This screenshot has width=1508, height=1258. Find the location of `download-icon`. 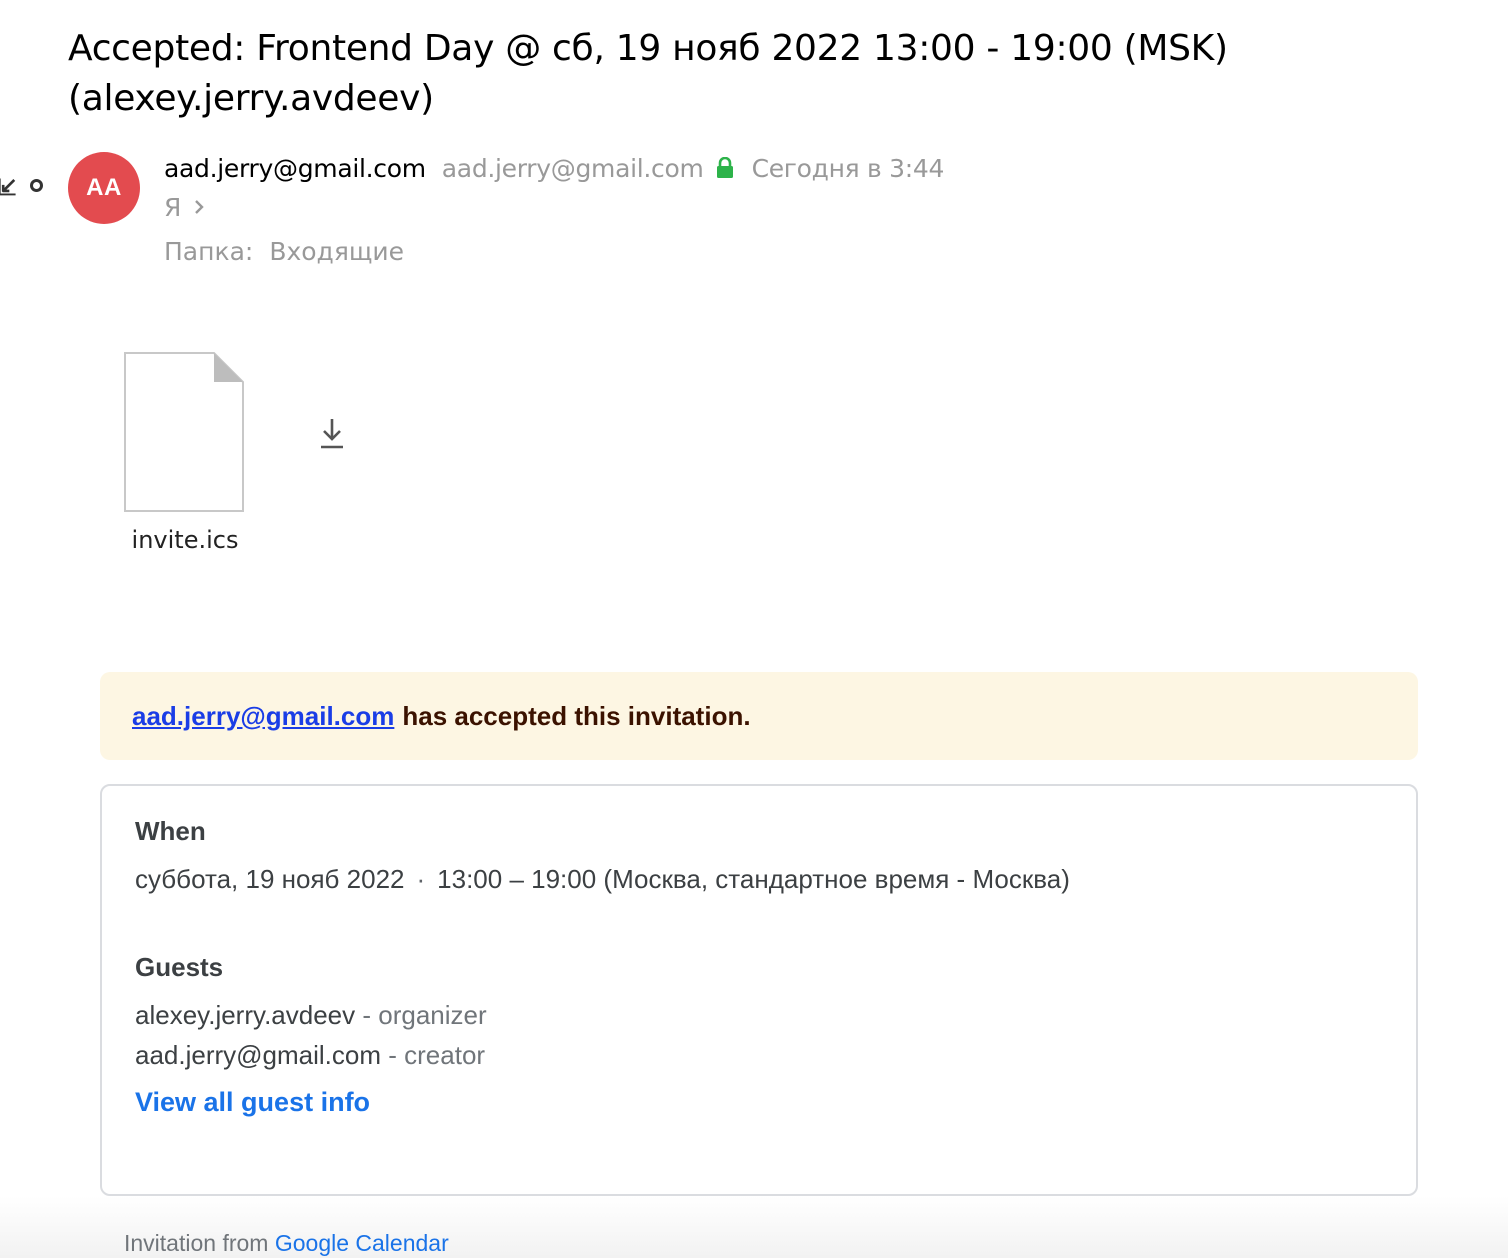

download-icon is located at coordinates (332, 433).